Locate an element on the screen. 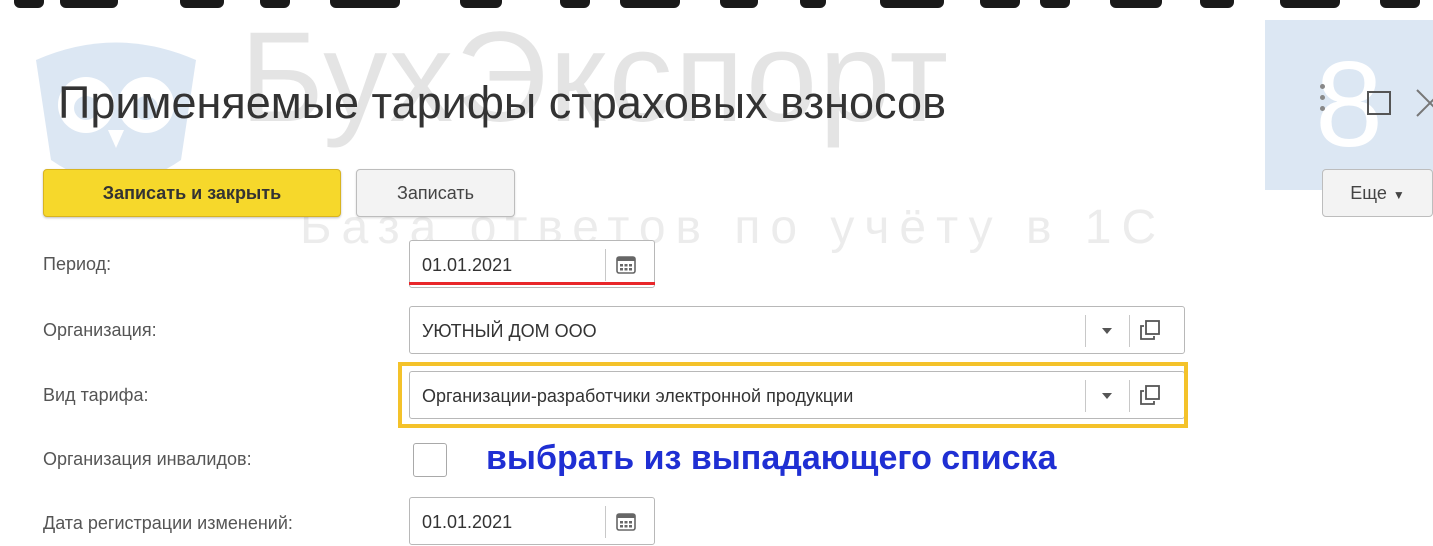 This screenshot has height=546, width=1433. disabled-org-label: Организация инвалидов: is located at coordinates (147, 459).